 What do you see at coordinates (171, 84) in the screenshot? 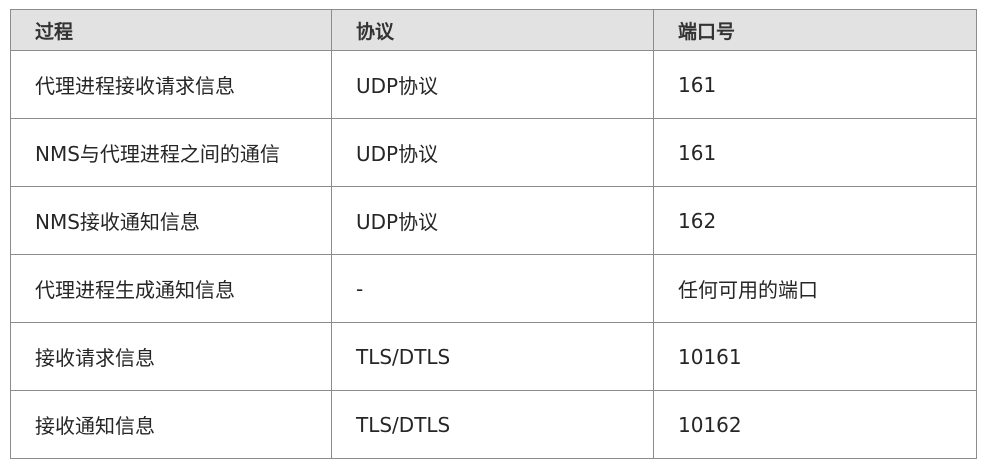
I see `cell-process: 代理进程接收请求信息` at bounding box center [171, 84].